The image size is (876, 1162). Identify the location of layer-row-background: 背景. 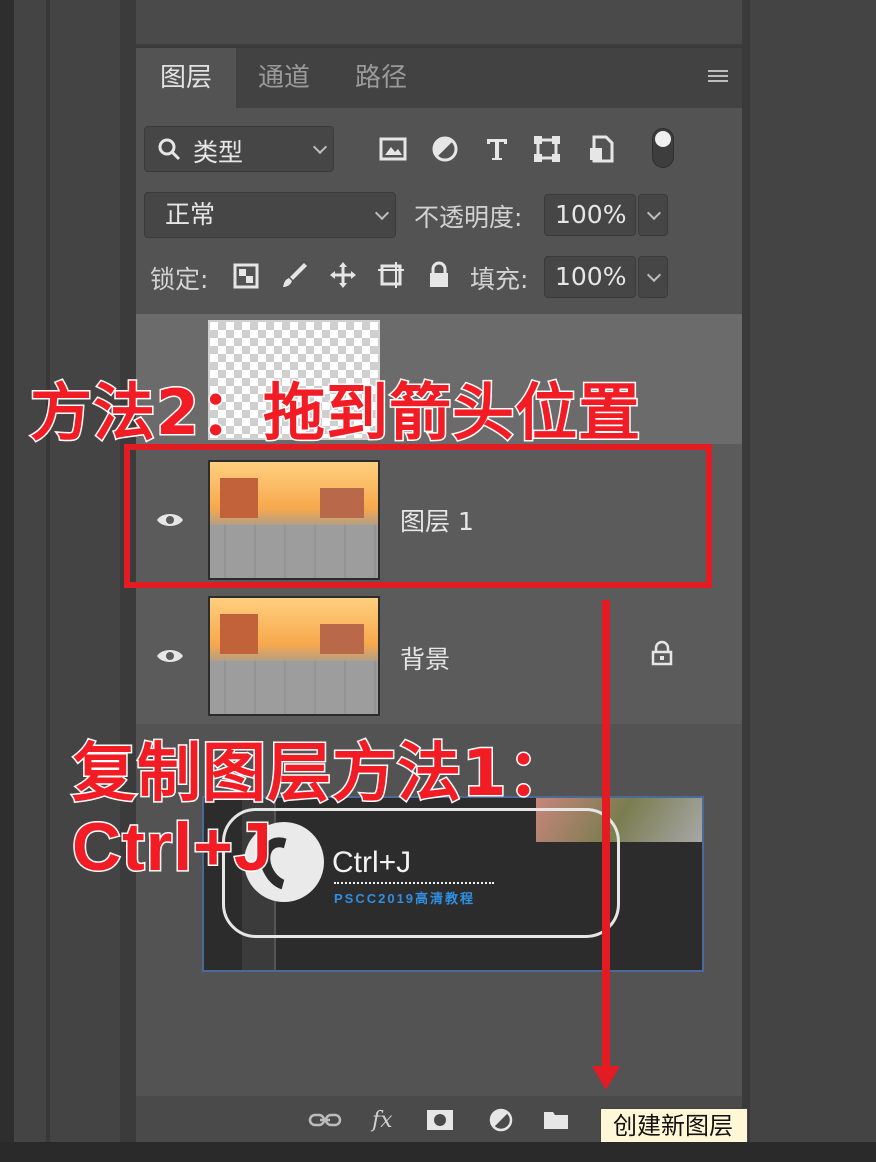
(439, 656).